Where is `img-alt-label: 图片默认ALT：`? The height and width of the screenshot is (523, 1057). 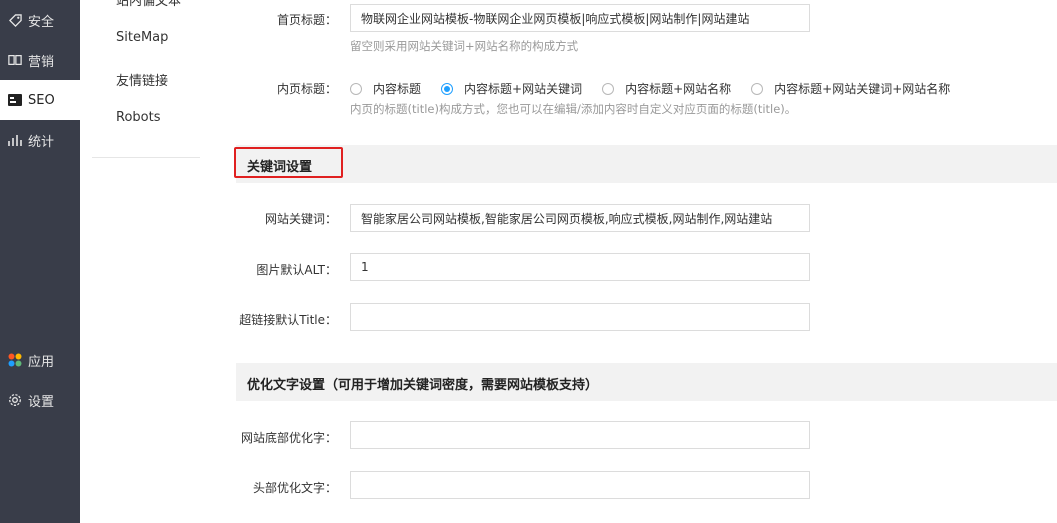 img-alt-label: 图片默认ALT： is located at coordinates (296, 270).